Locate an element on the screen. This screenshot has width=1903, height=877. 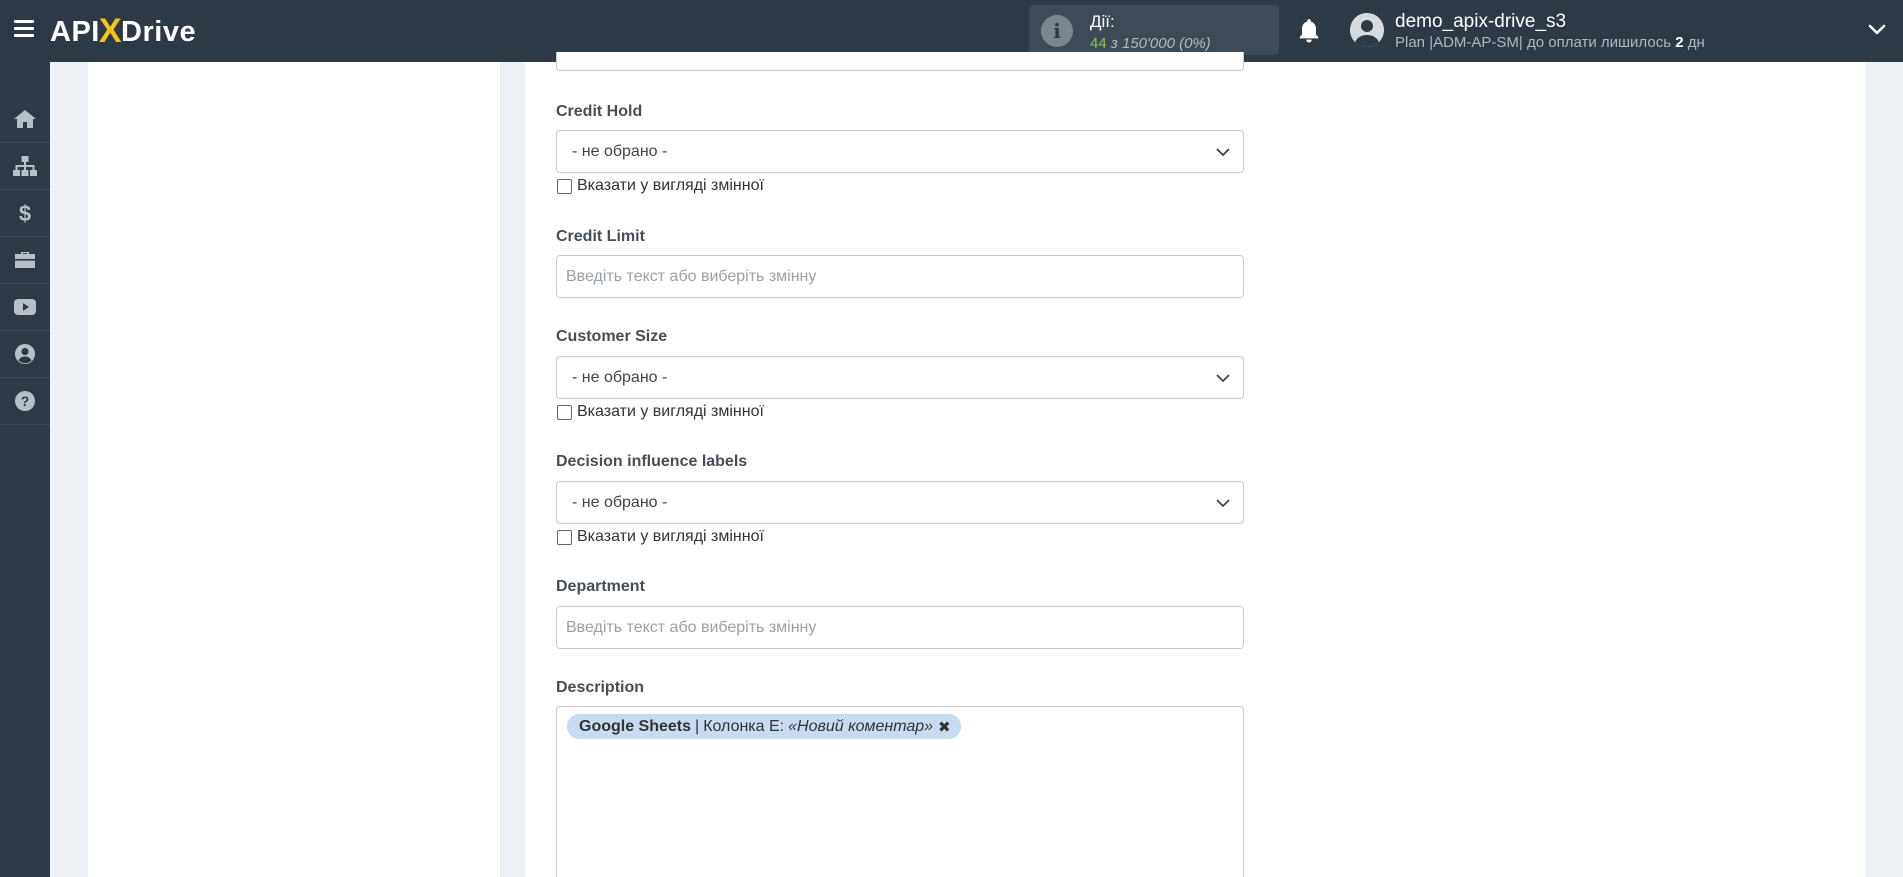
customer-size-variable-checkbox: Вказати у вигляді змінної is located at coordinates (660, 412).